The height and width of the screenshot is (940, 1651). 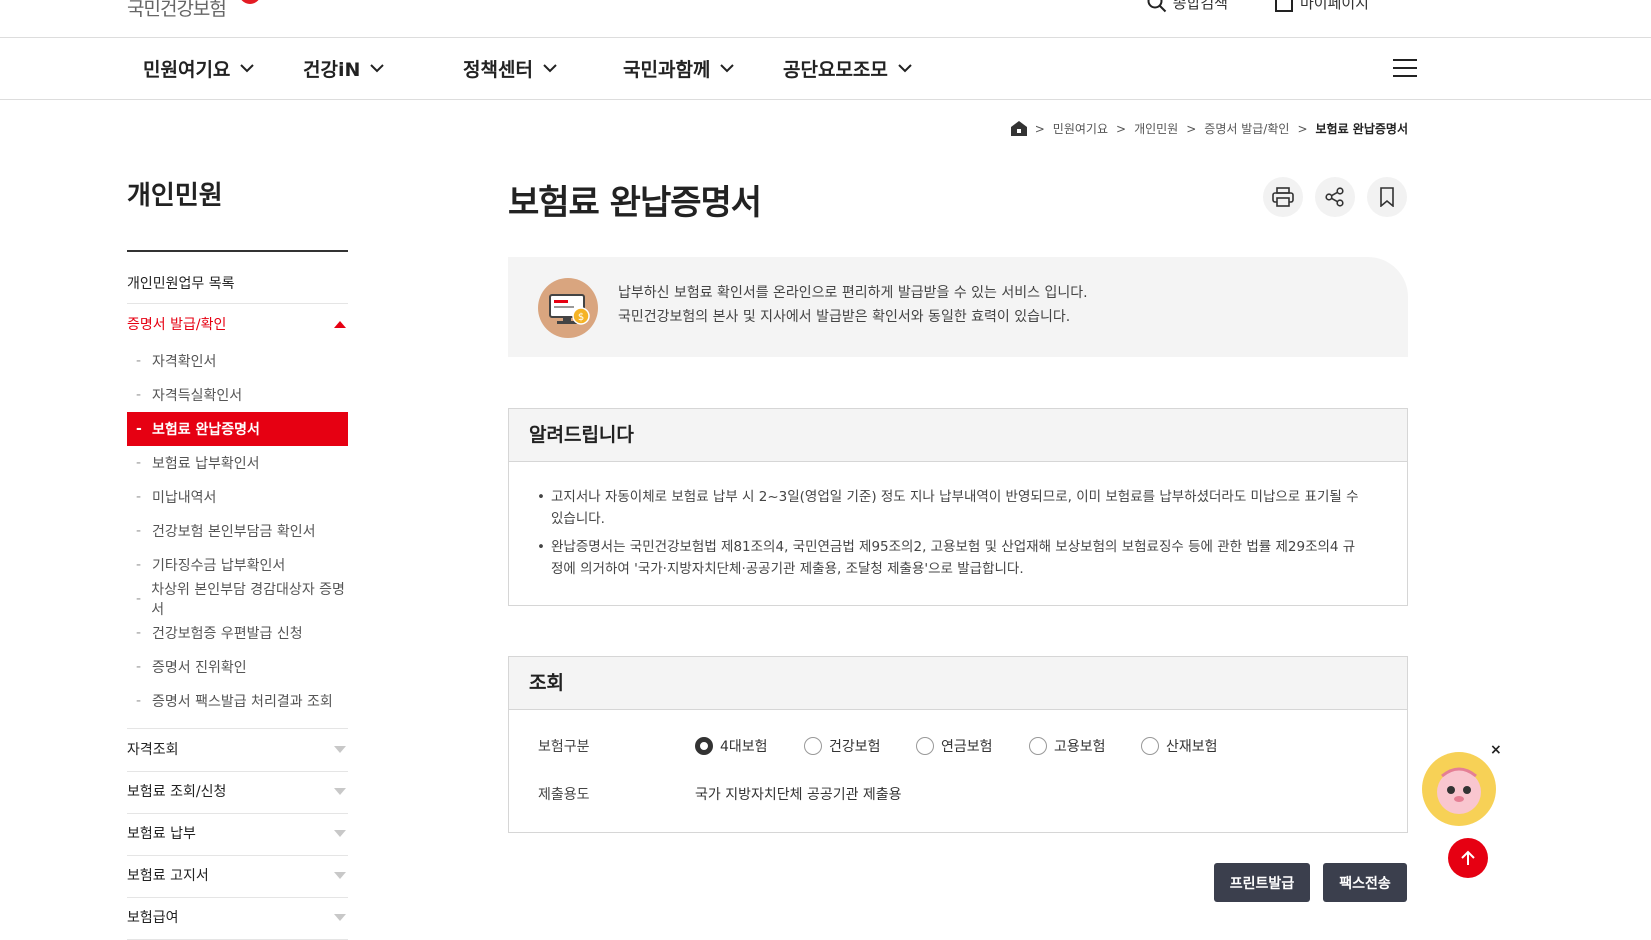 I want to click on sidebar-sub-item: - 차상위 본인부담 경감대상자 증명서, so click(x=237, y=600).